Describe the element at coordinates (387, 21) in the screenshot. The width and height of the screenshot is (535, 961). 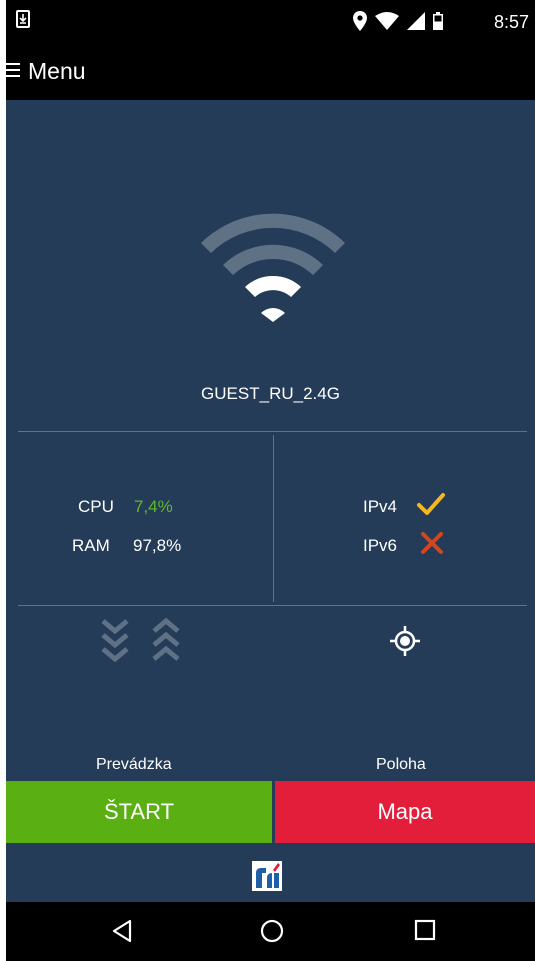
I see `wifi-signal-icon` at that location.